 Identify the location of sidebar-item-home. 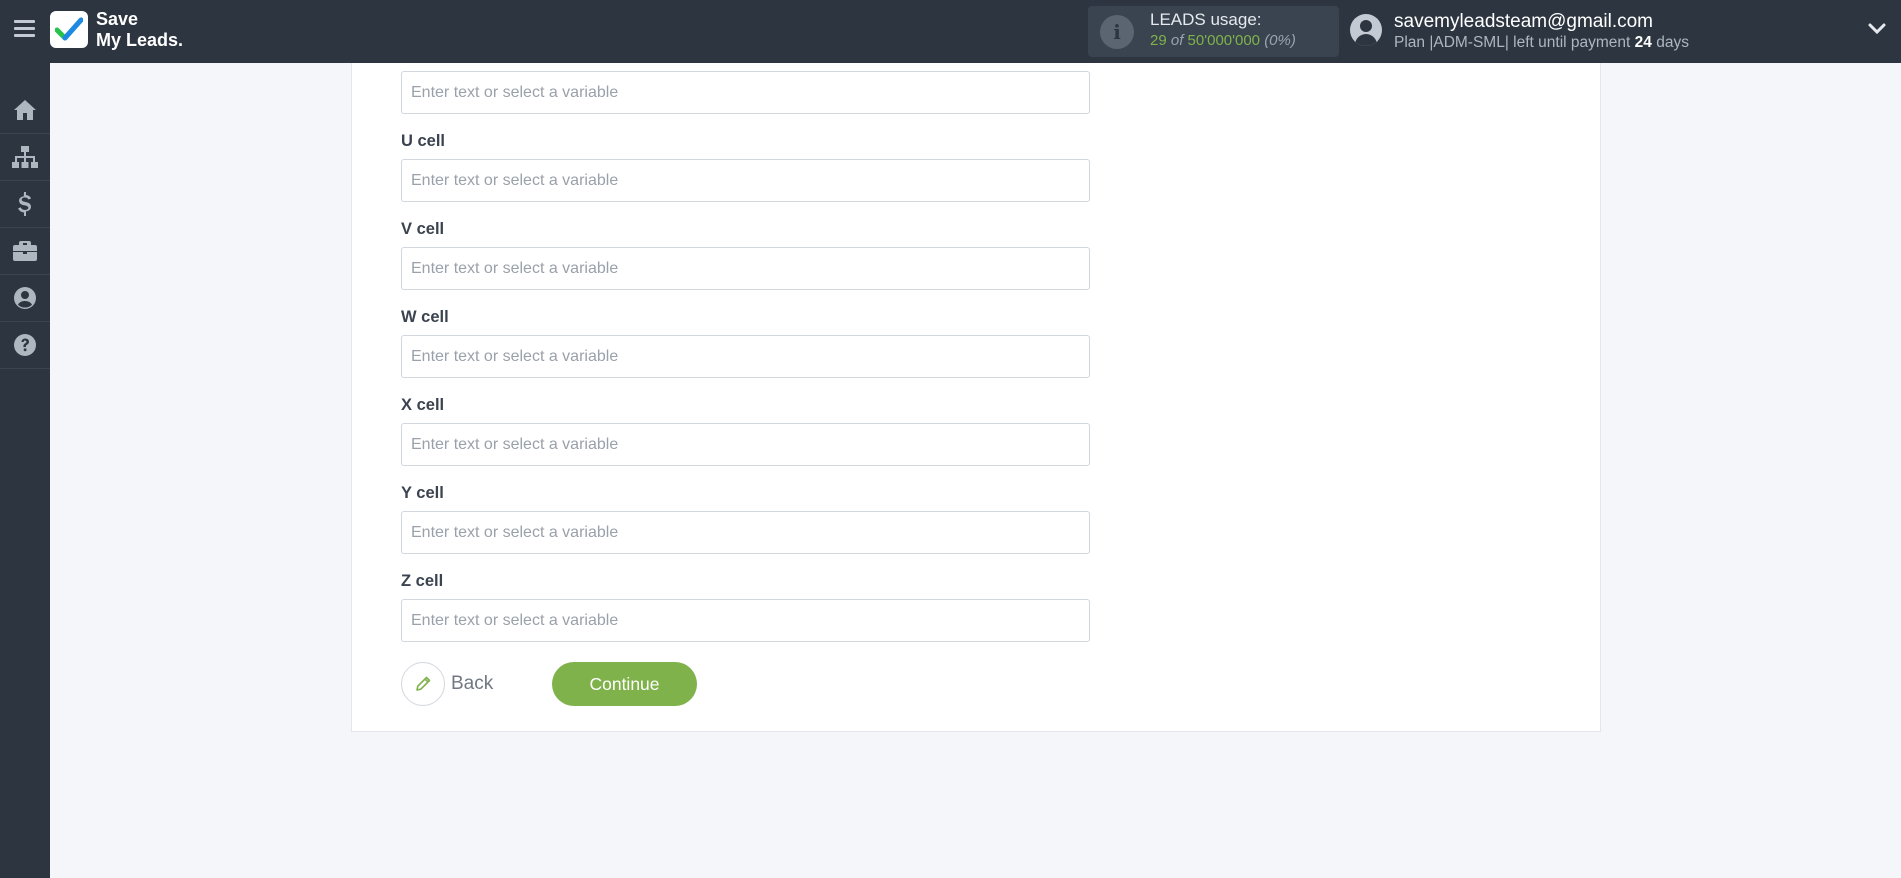
(25, 110).